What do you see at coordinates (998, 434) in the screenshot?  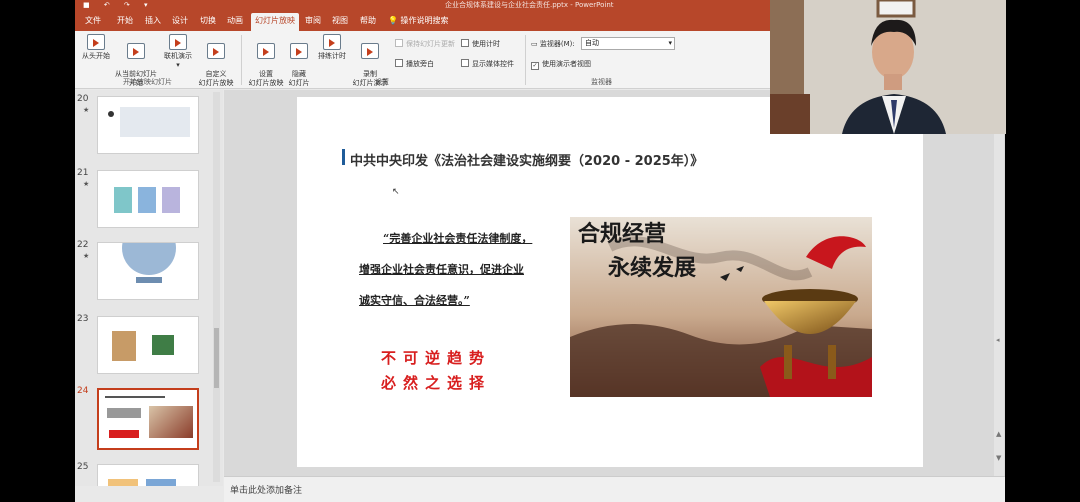 I see `scroll-up-icon: ▲` at bounding box center [998, 434].